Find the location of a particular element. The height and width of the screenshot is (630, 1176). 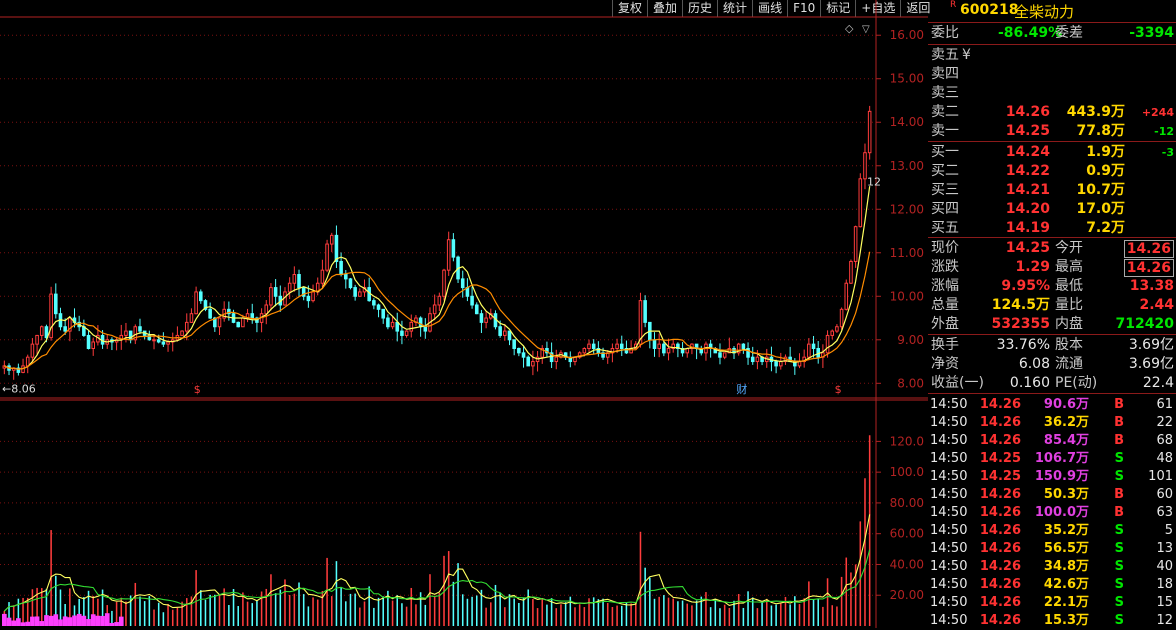

divider-buy is located at coordinates (1052, 237).